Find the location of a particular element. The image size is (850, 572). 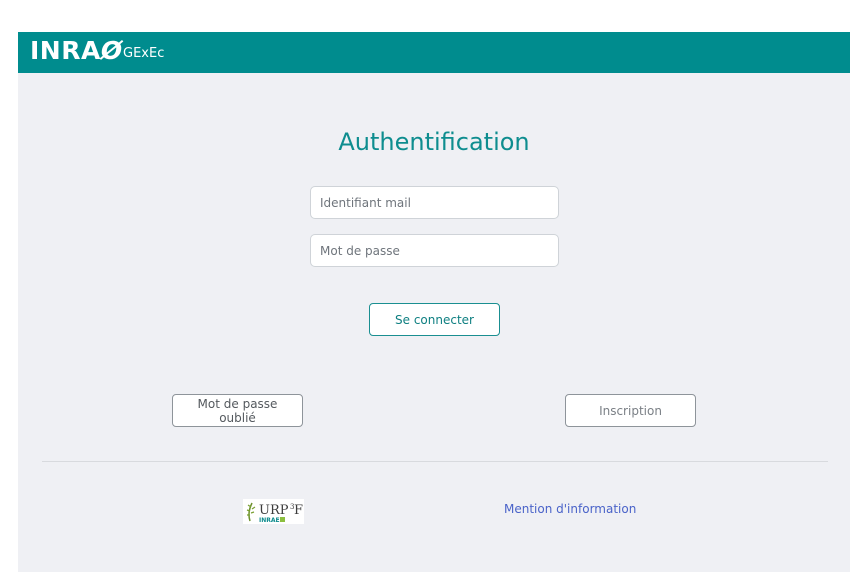

login-button: Se connecter is located at coordinates (434, 319).